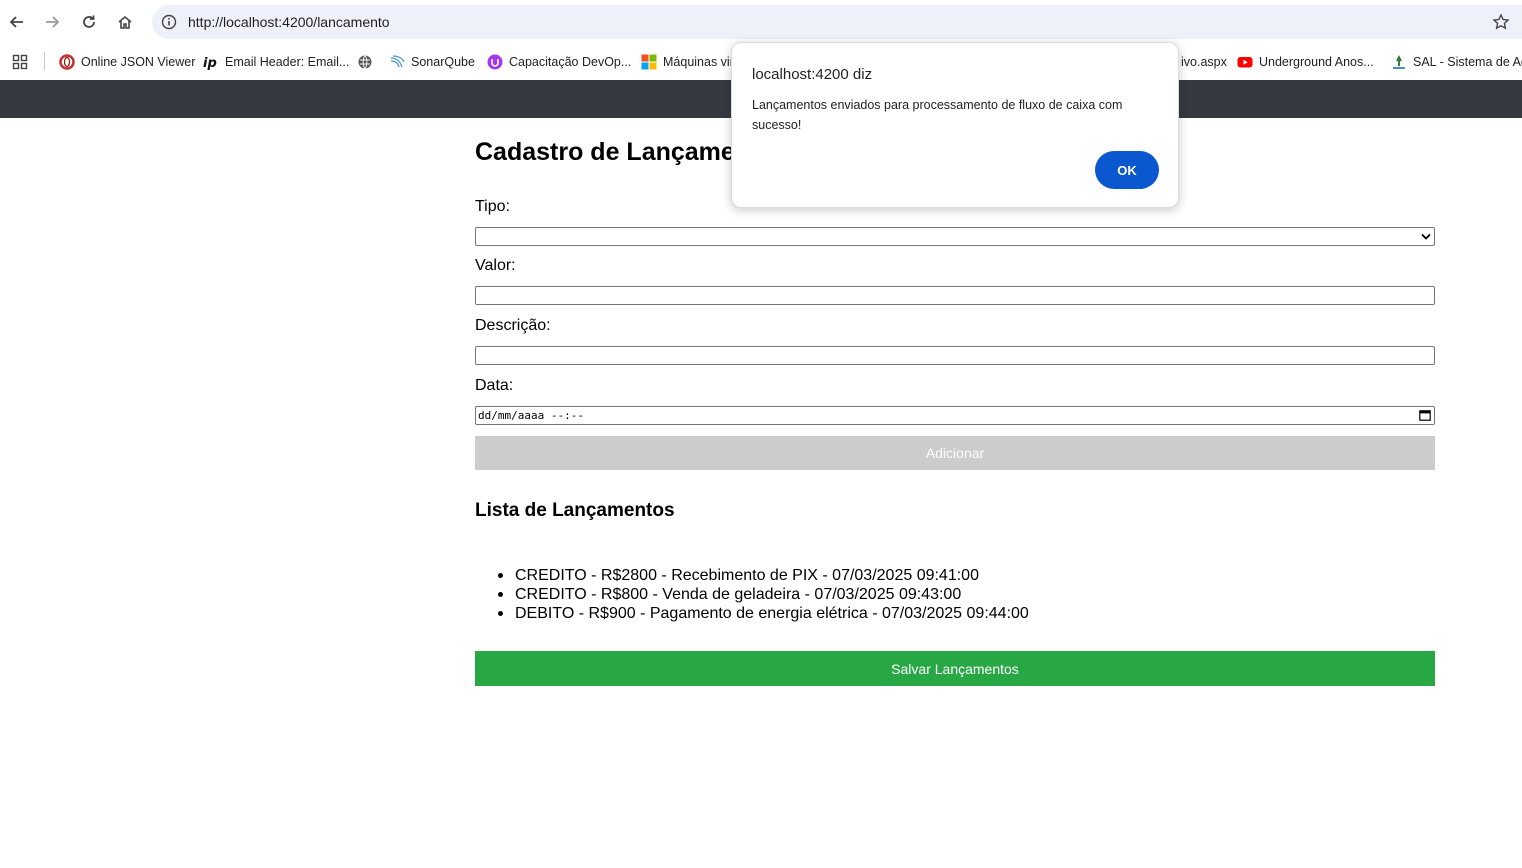 This screenshot has width=1522, height=868. What do you see at coordinates (44, 61) in the screenshot?
I see `bookmarks-divider` at bounding box center [44, 61].